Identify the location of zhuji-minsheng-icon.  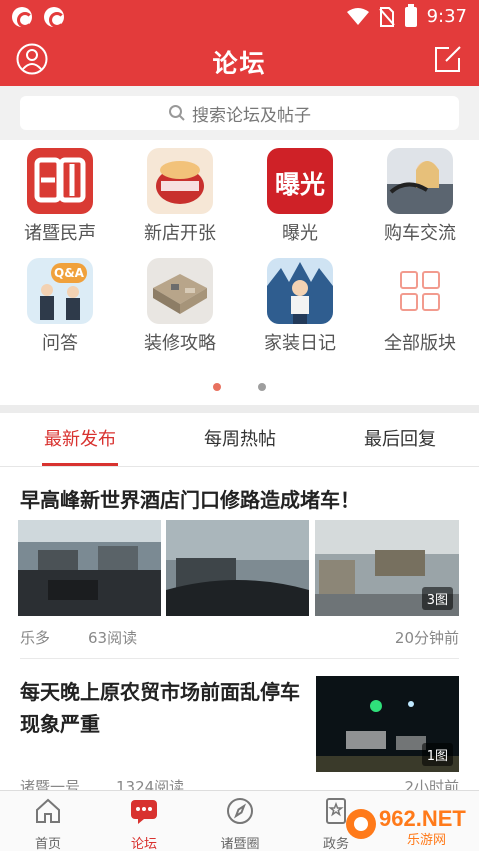
(60, 181).